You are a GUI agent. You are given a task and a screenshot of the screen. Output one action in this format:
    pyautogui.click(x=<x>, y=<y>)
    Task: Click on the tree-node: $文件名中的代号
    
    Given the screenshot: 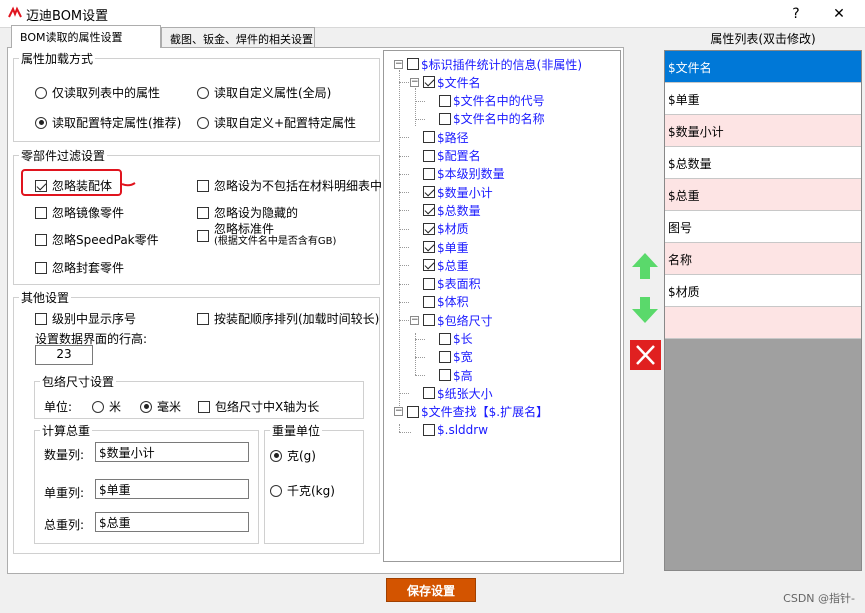 What is the action you would take?
    pyautogui.click(x=492, y=101)
    